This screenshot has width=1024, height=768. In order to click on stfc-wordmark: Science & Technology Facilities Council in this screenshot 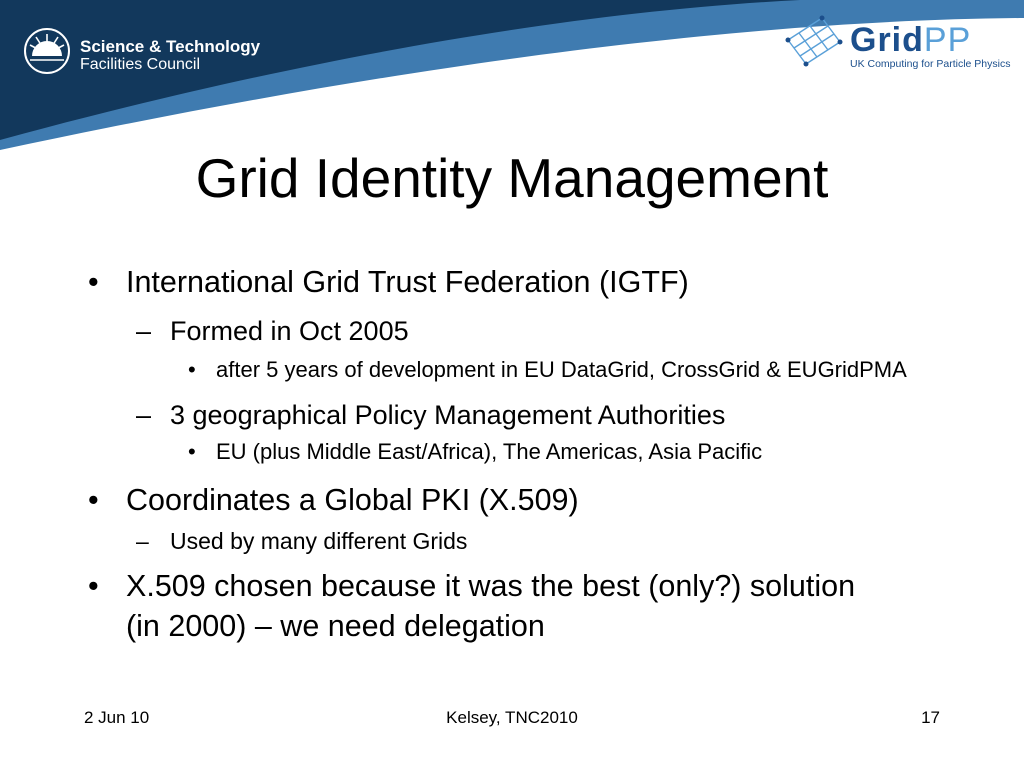, I will do `click(170, 56)`.